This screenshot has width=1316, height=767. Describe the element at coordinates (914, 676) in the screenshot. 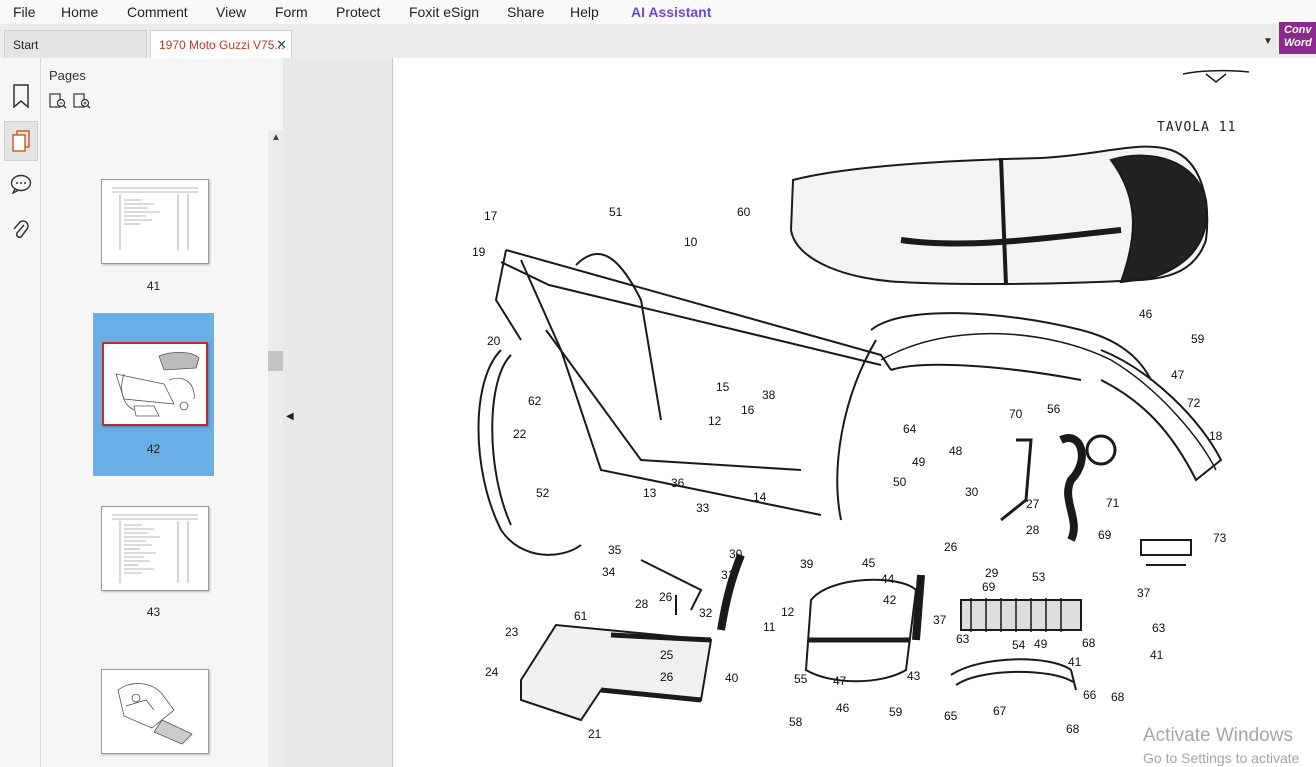

I see `part-number: 43` at that location.